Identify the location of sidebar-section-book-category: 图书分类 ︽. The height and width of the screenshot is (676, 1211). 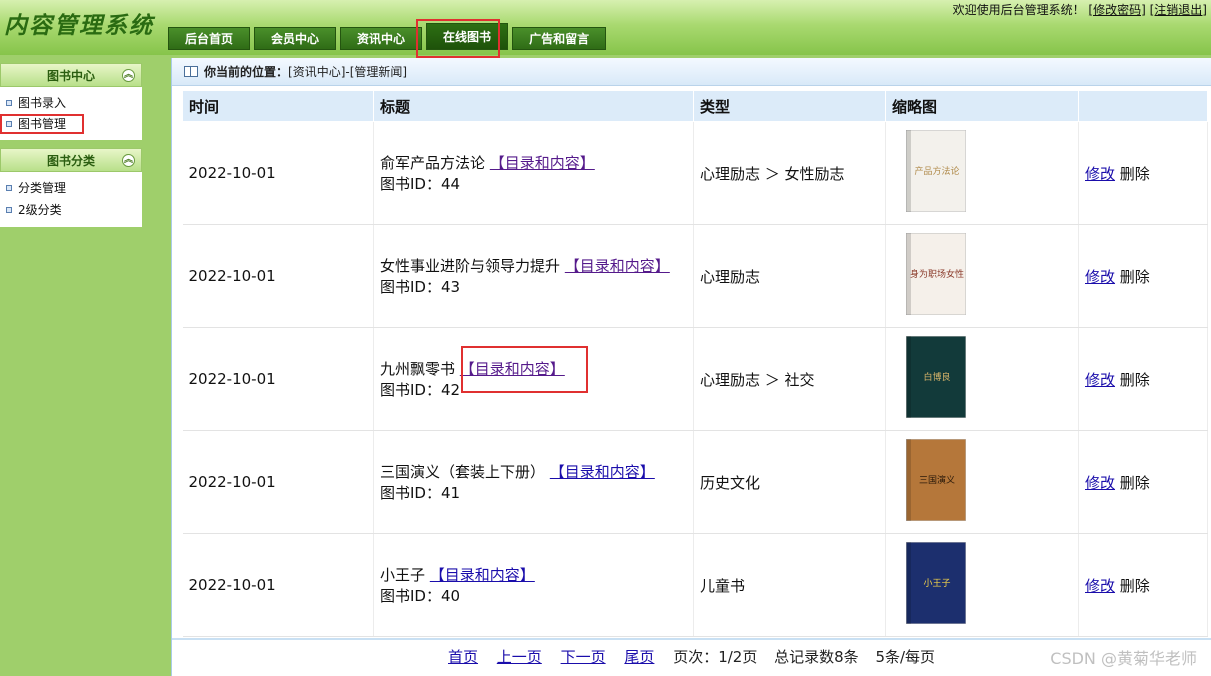
(71, 160).